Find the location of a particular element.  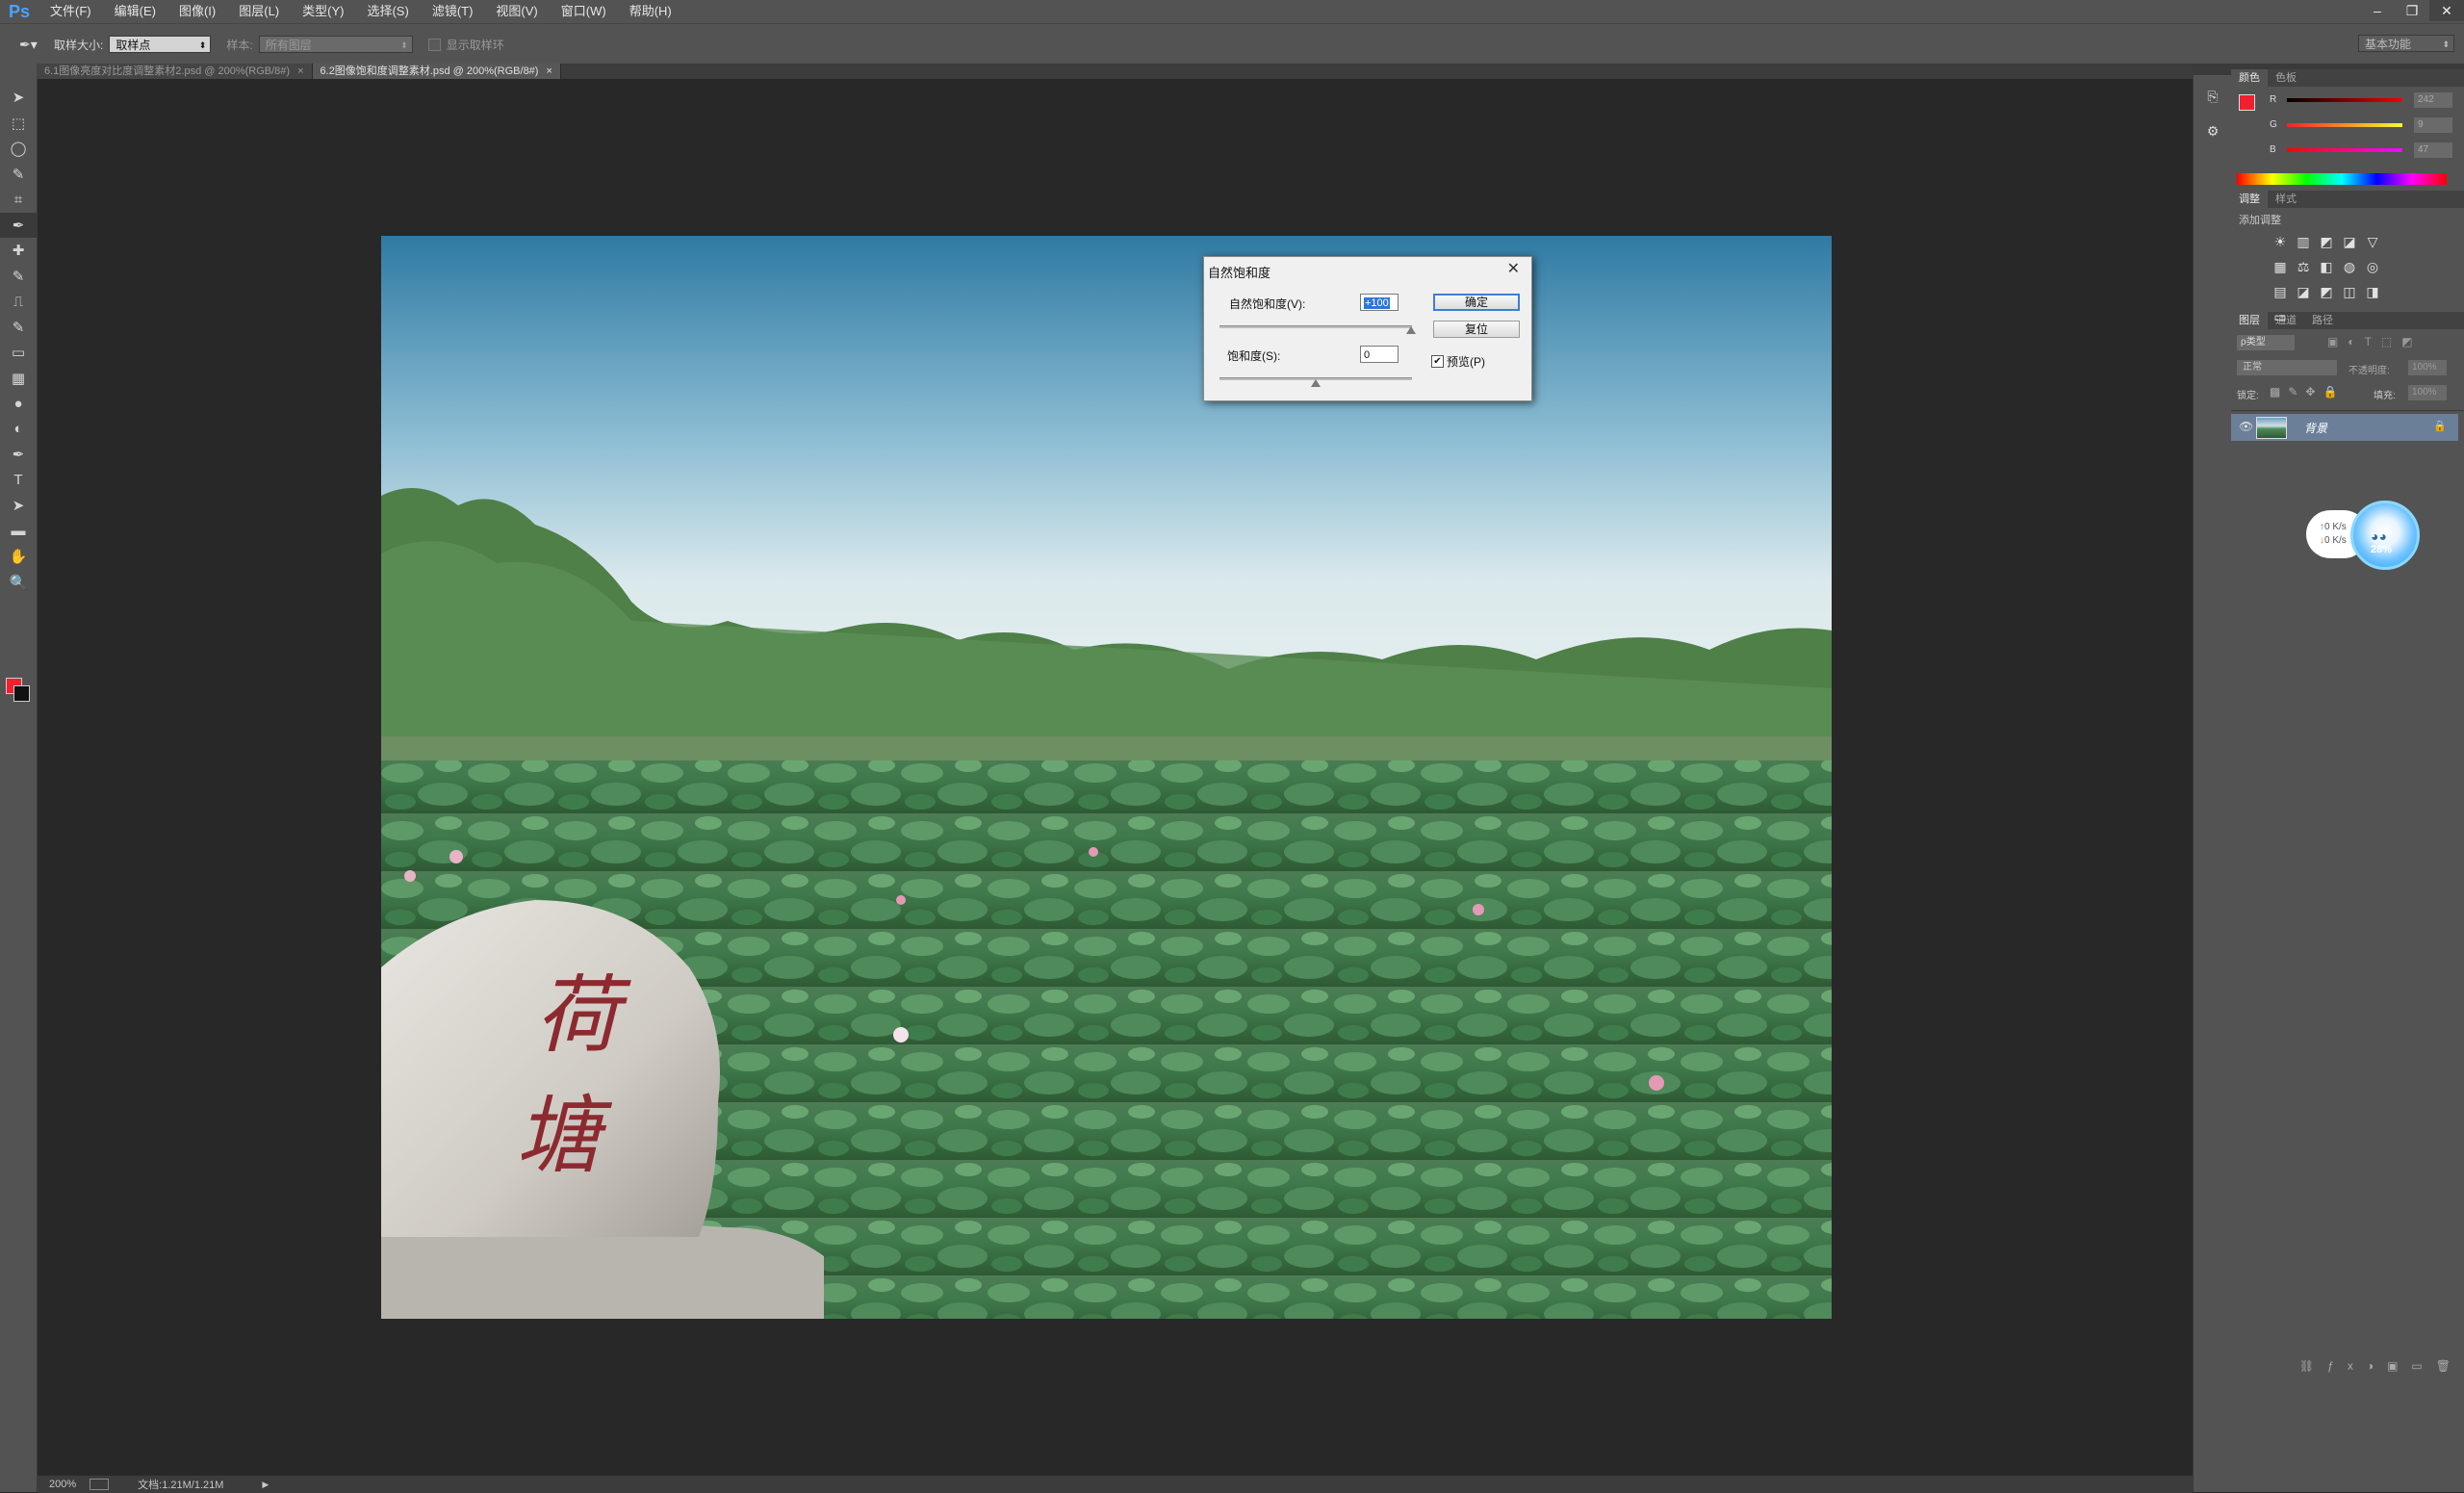

vibrance-input: +100 is located at coordinates (1379, 303).